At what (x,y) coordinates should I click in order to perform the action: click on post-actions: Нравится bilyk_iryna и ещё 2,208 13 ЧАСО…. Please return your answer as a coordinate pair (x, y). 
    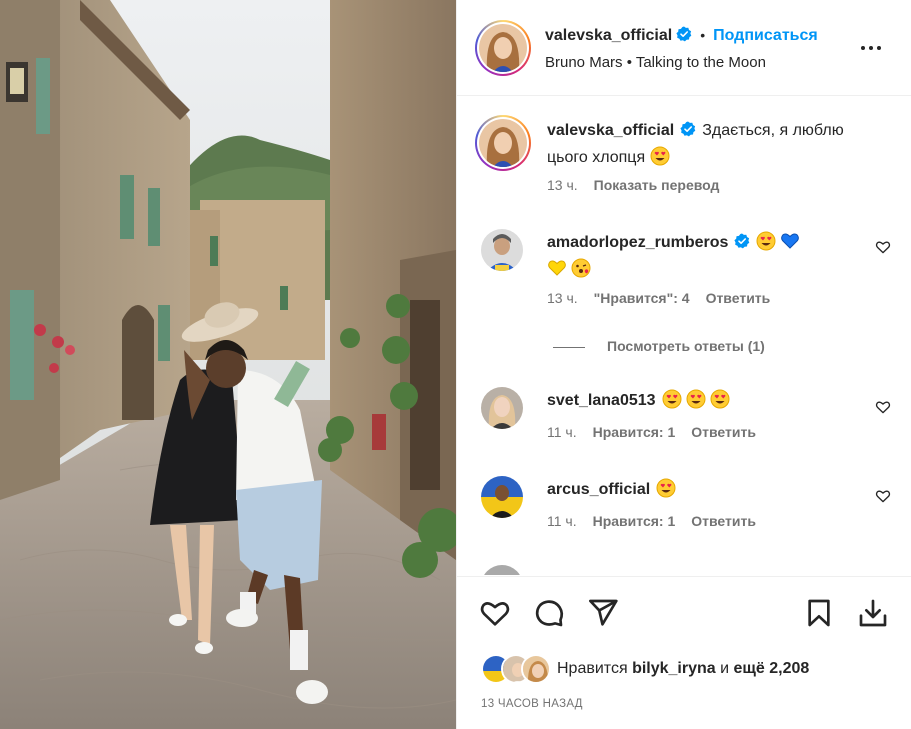
    Looking at the image, I should click on (684, 652).